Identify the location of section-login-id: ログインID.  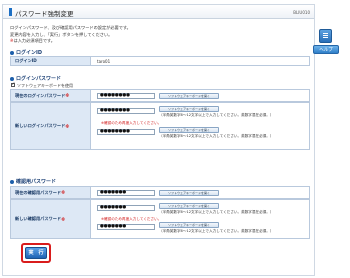
(26, 52).